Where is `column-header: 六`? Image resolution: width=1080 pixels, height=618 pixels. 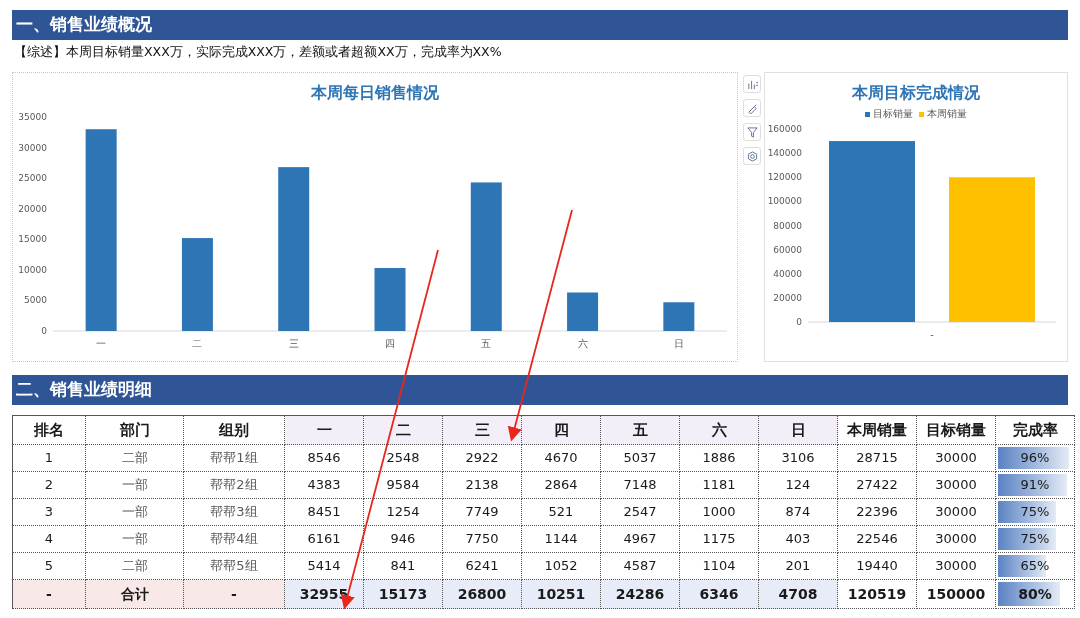 column-header: 六 is located at coordinates (719, 430).